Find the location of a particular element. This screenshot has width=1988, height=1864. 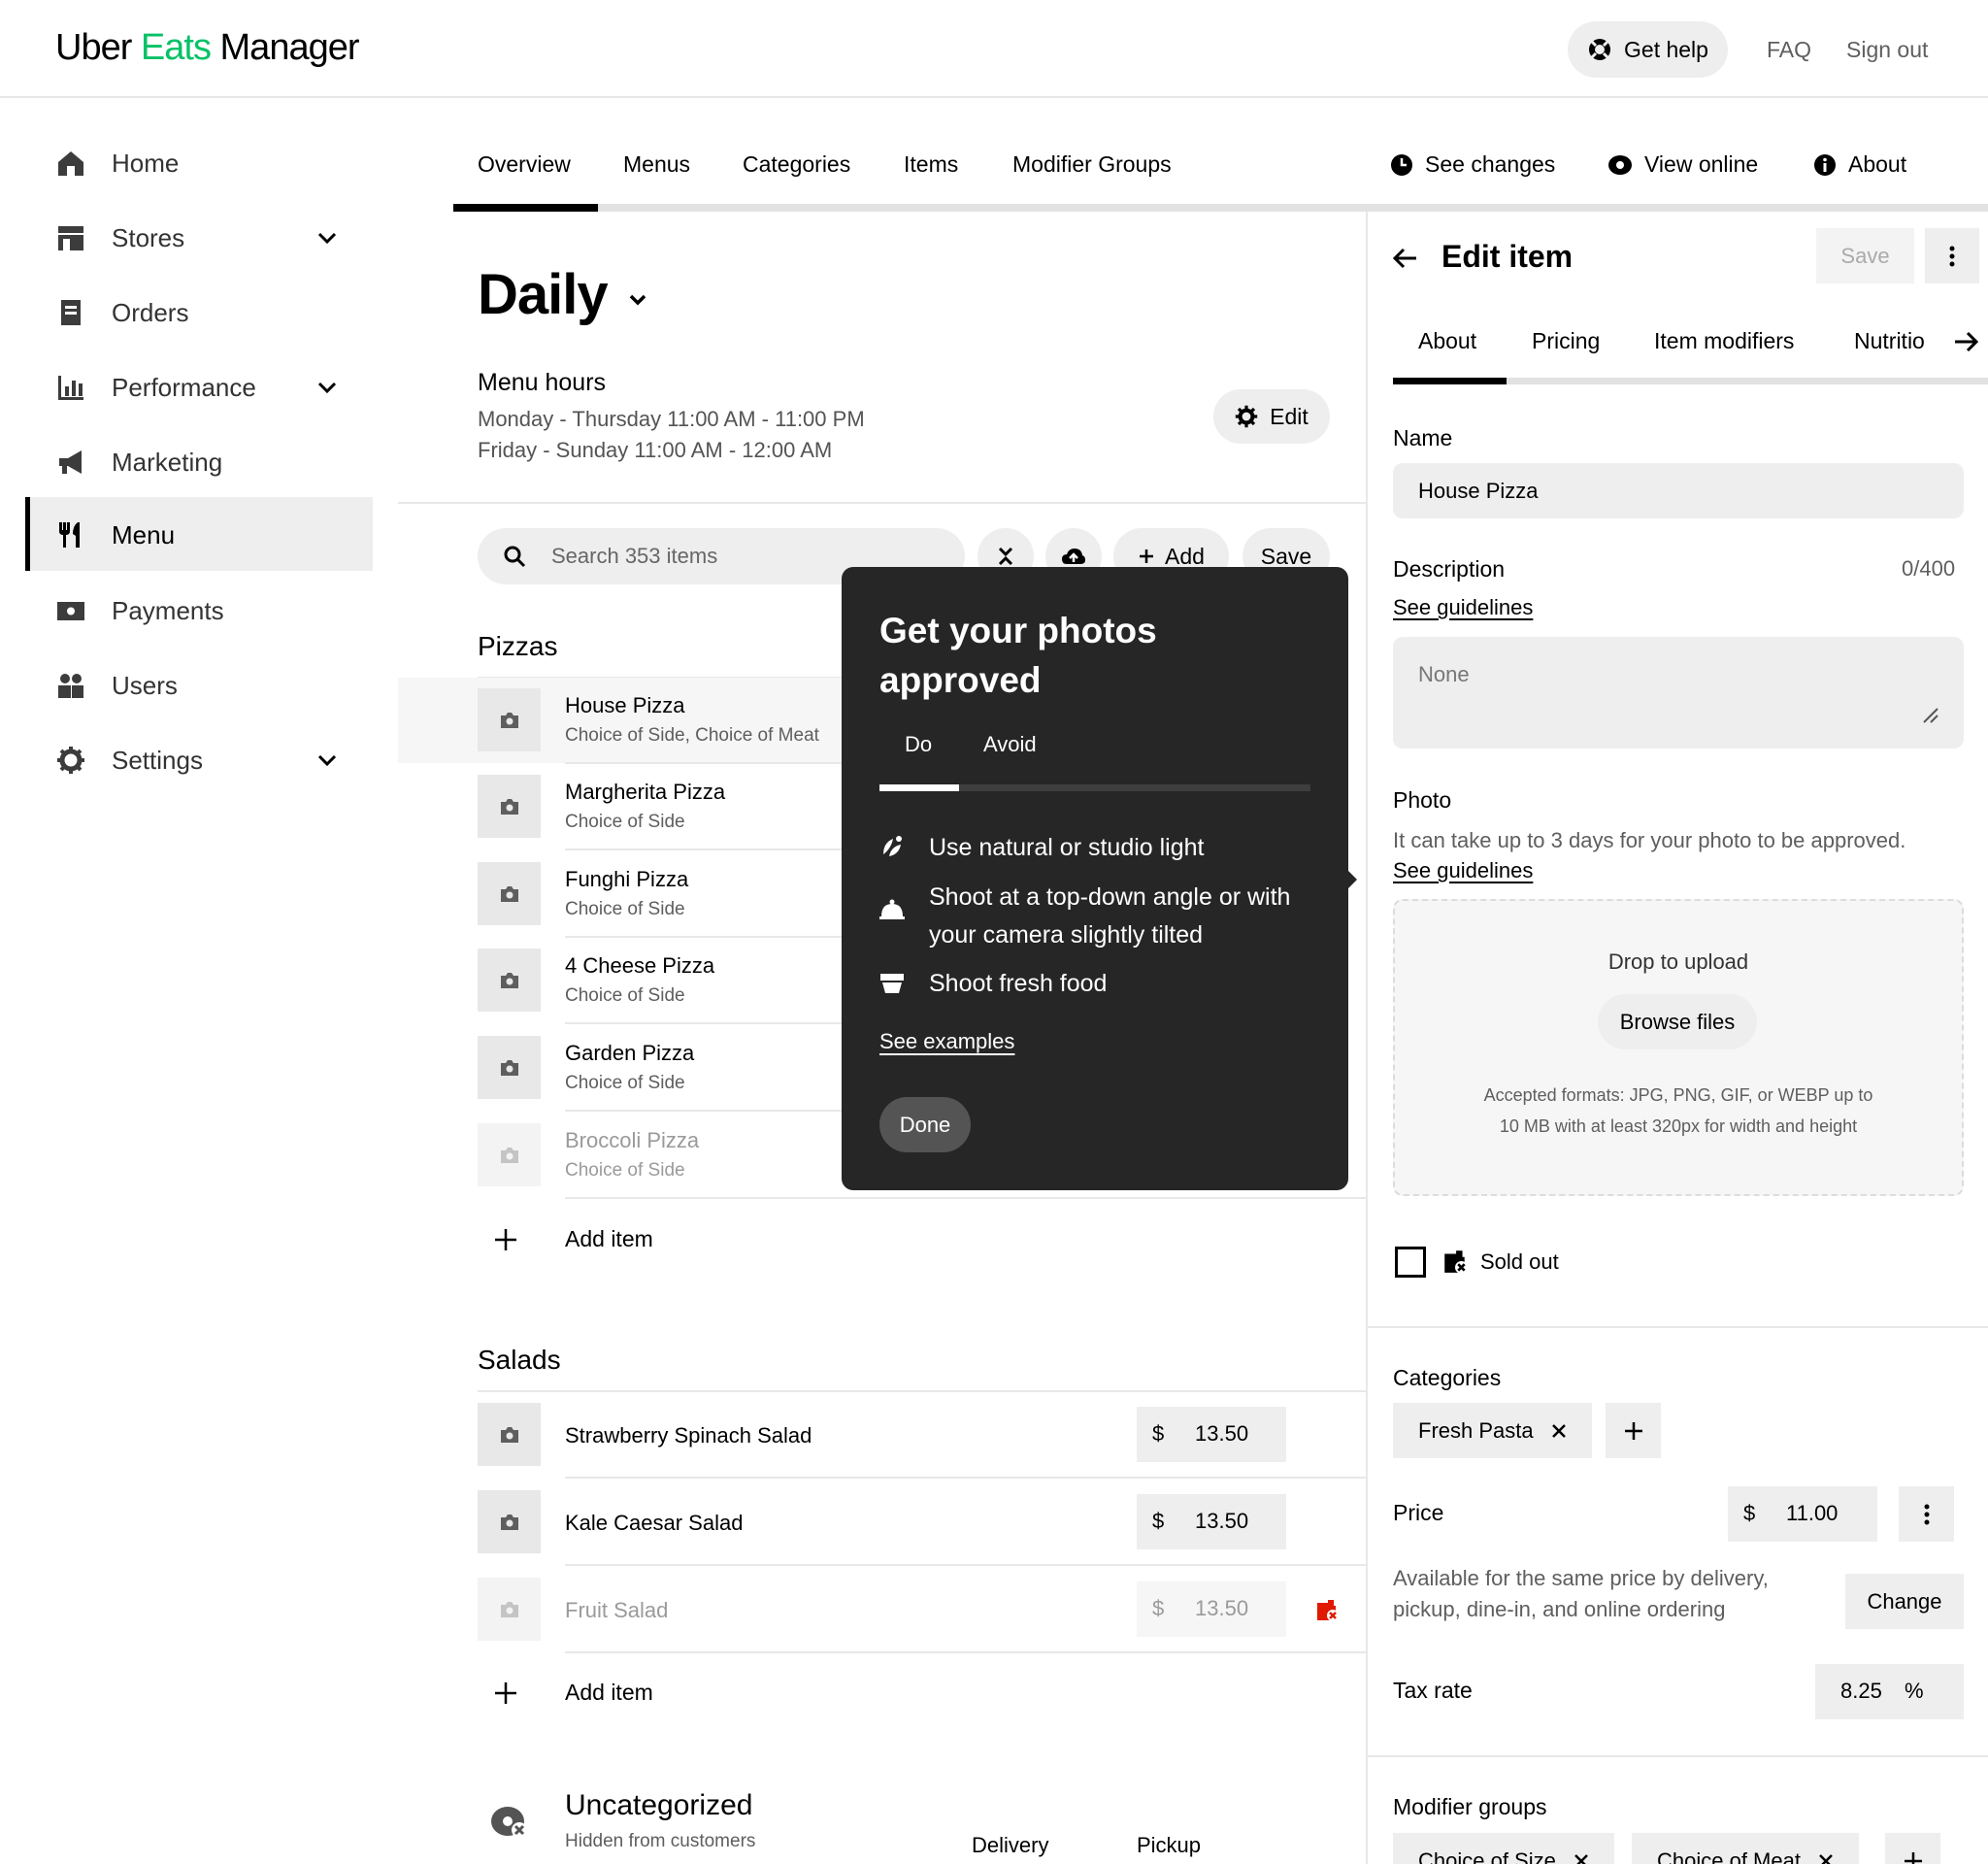

change-button: Change is located at coordinates (1905, 1601).